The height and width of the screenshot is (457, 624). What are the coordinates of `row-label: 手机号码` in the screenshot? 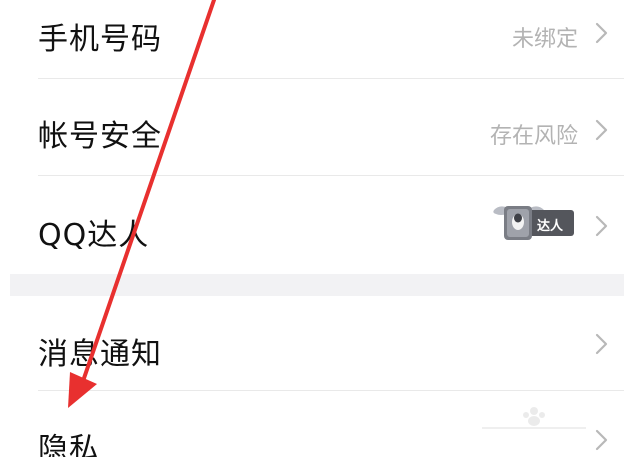 It's located at (100, 39).